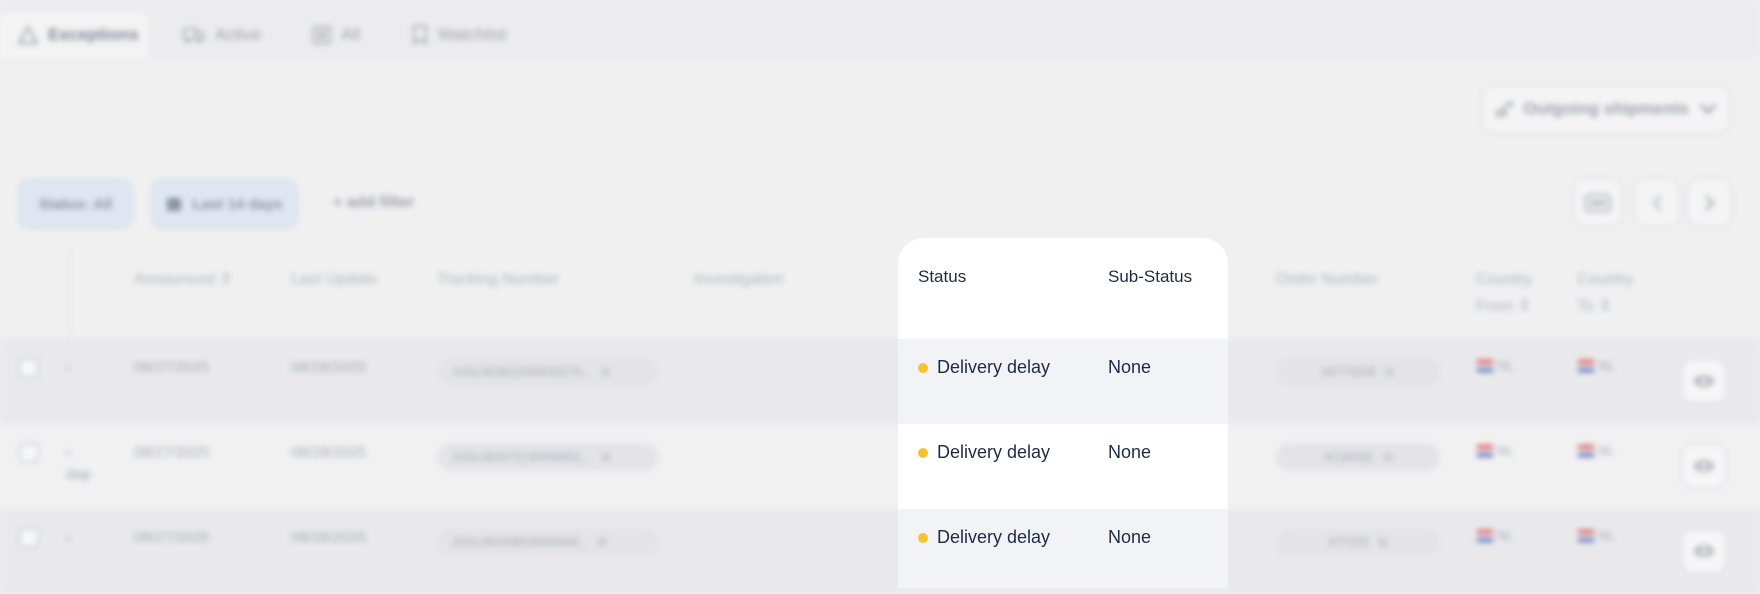 This screenshot has width=1760, height=594. Describe the element at coordinates (334, 279) in the screenshot. I see `col-last-update: Last Update` at that location.